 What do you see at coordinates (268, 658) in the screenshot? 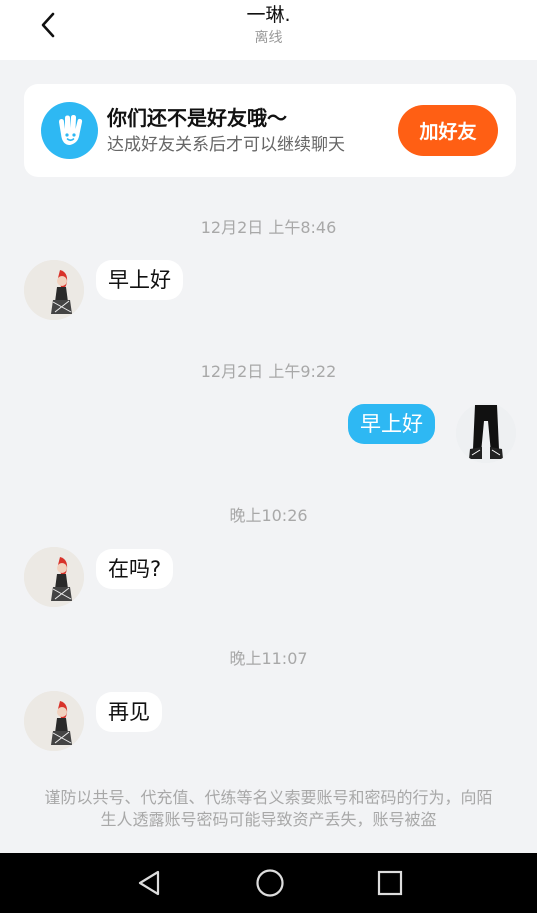
I see `message-timestamp: 晚上11:07` at bounding box center [268, 658].